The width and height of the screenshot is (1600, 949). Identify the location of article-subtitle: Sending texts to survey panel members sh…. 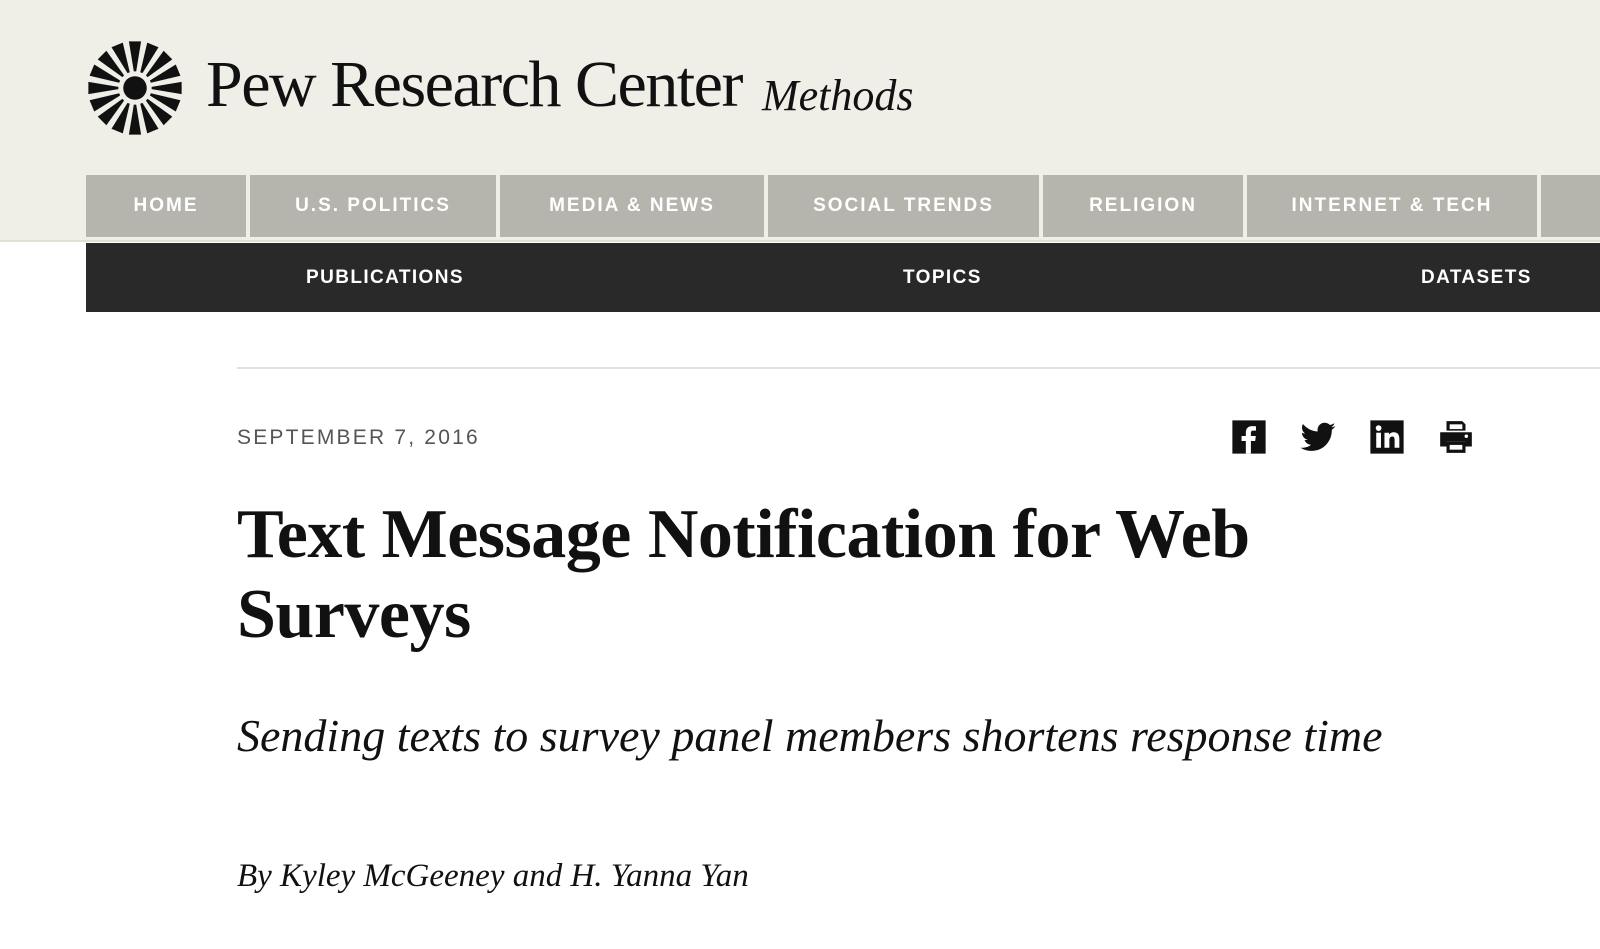
(810, 735).